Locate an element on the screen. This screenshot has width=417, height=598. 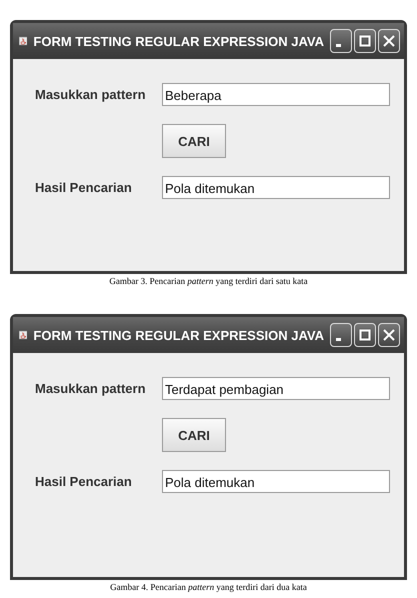
figure-caption: Gambar 4. Pencarian pattern yang terdiri dari dua kata is located at coordinates (208, 587).